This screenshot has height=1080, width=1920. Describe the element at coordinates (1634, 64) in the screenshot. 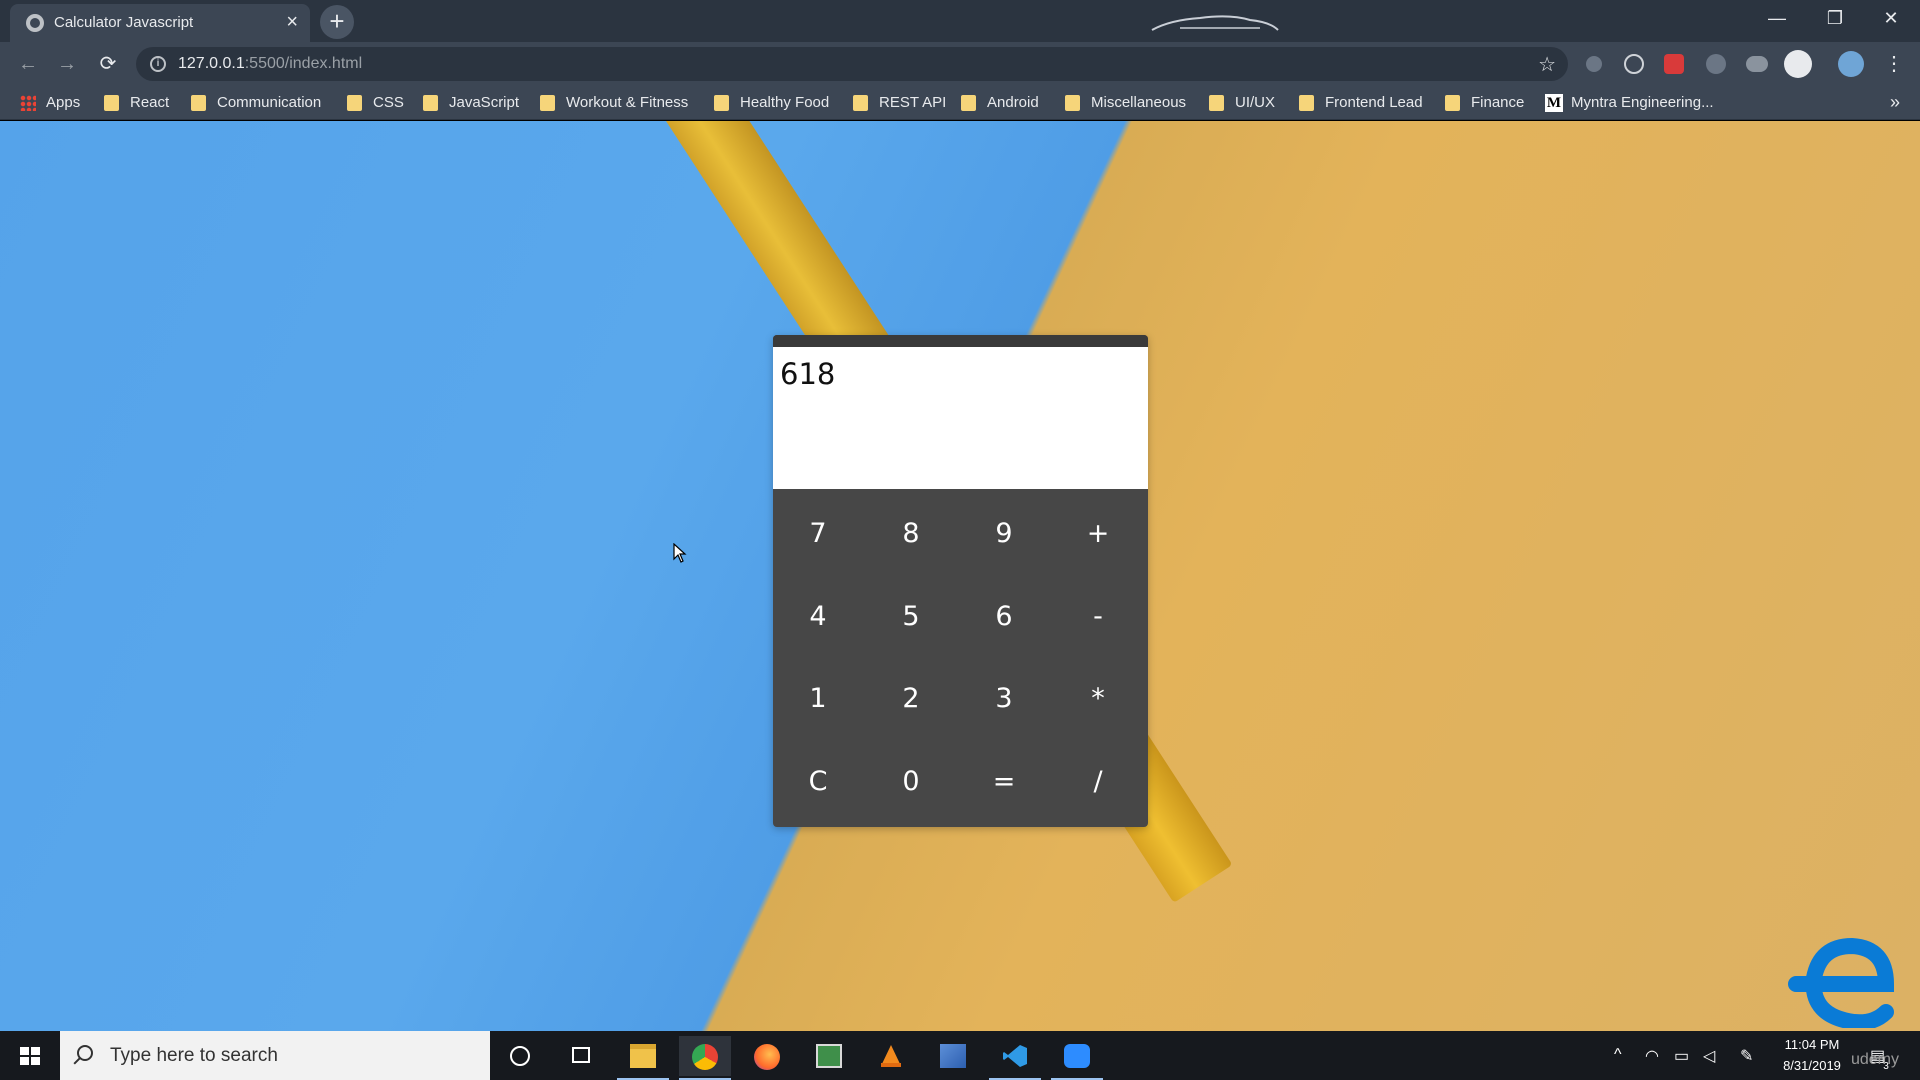

I see `react-devtools-icon` at that location.